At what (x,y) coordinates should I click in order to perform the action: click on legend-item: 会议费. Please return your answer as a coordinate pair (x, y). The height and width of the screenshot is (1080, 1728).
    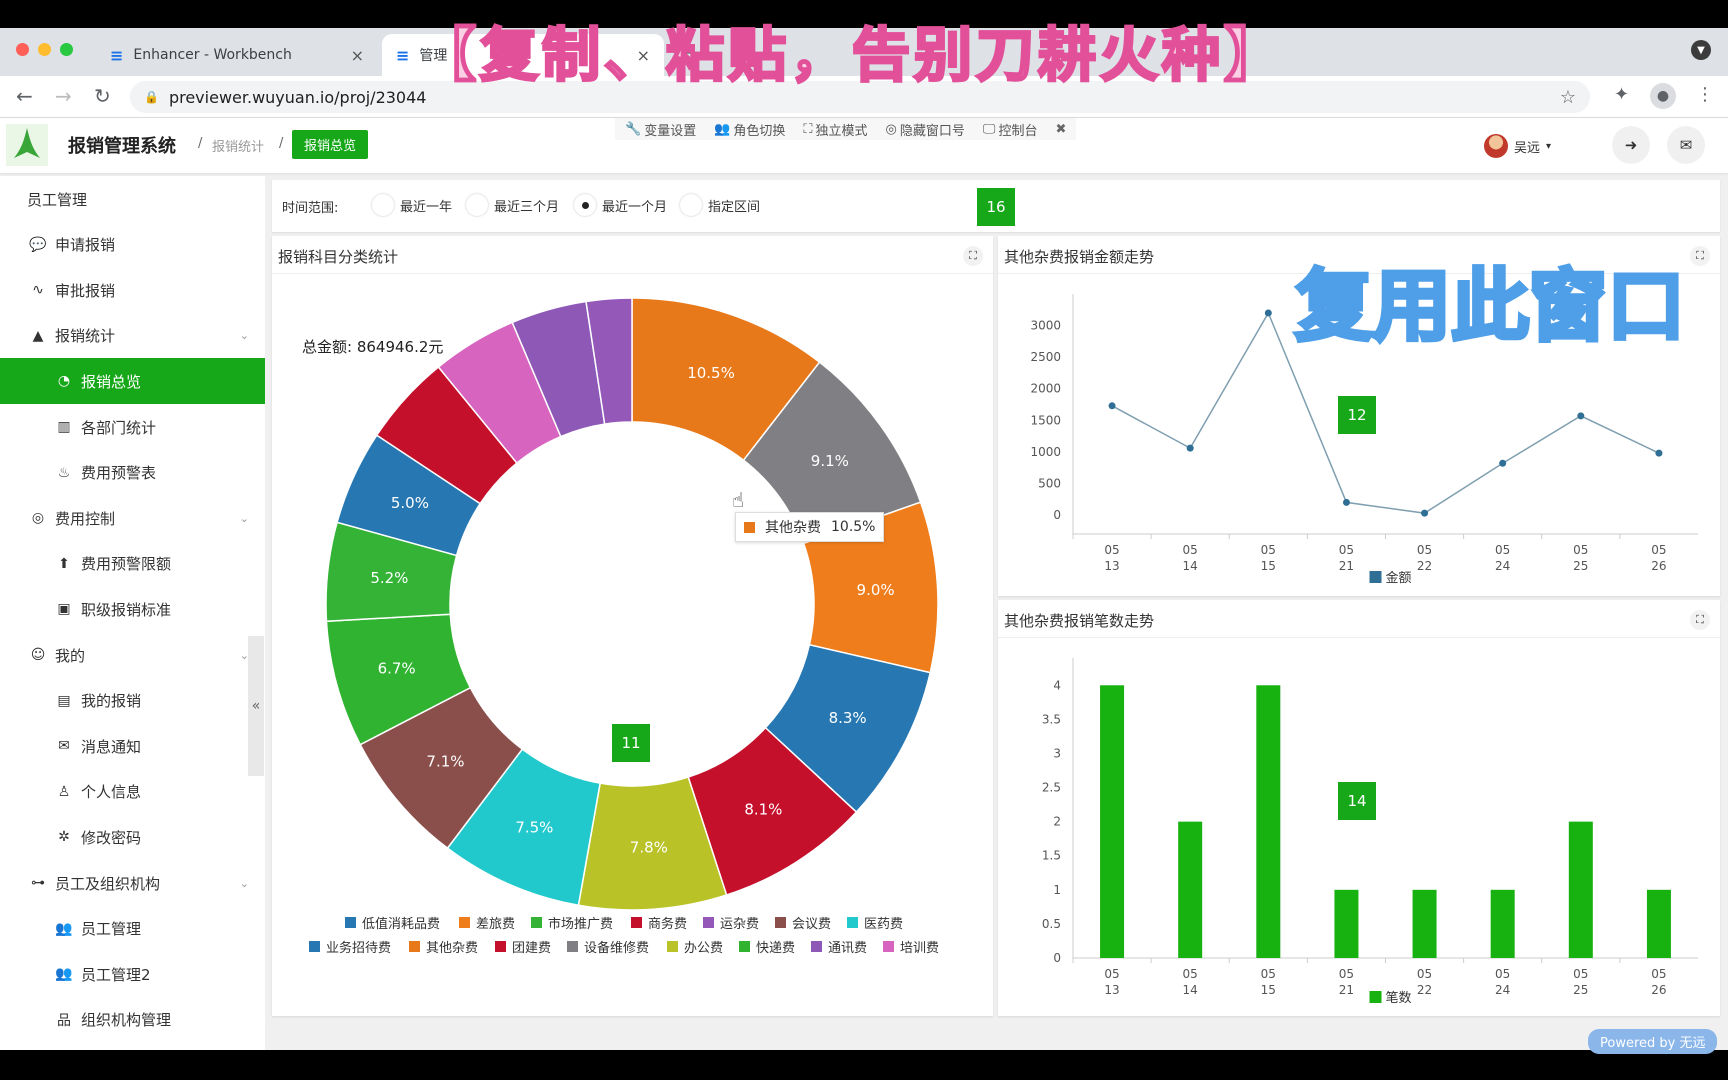
    Looking at the image, I should click on (811, 924).